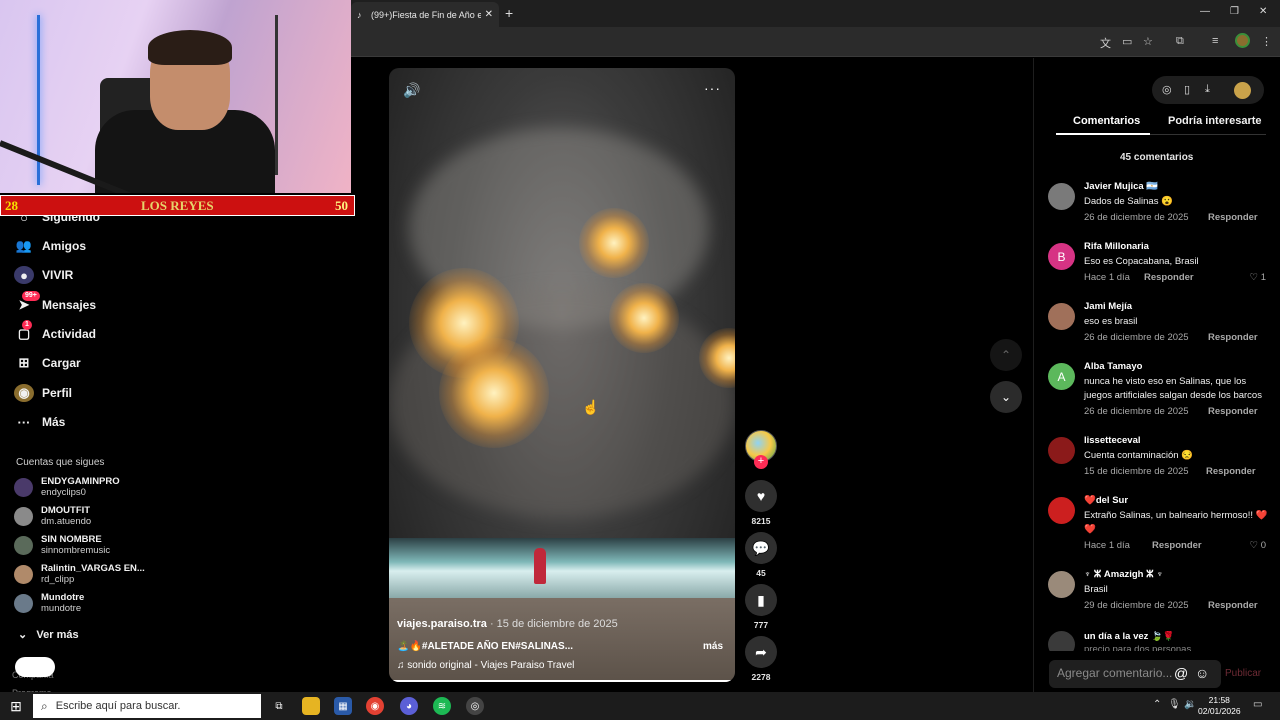 The height and width of the screenshot is (720, 1280). I want to click on restore-icon: ❐, so click(1234, 11).